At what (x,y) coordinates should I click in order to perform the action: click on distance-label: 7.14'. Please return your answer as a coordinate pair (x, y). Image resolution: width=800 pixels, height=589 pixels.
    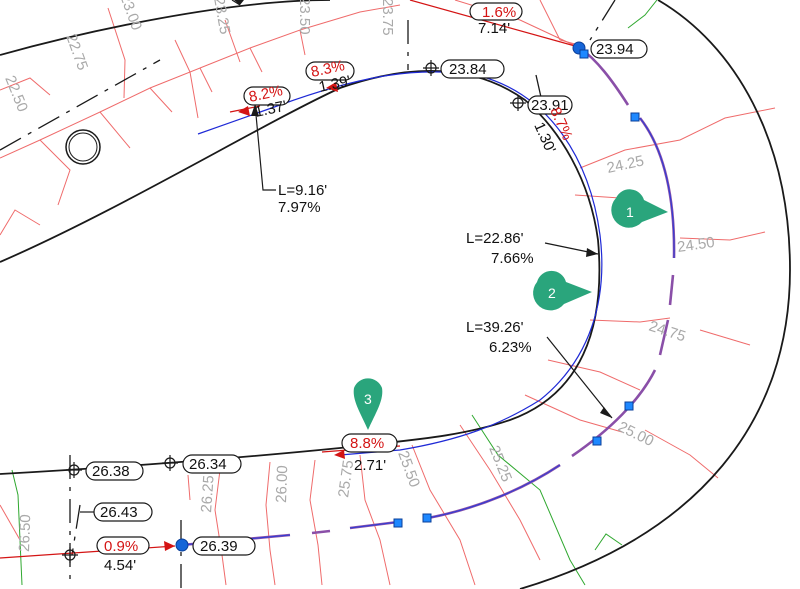
    Looking at the image, I should click on (494, 28).